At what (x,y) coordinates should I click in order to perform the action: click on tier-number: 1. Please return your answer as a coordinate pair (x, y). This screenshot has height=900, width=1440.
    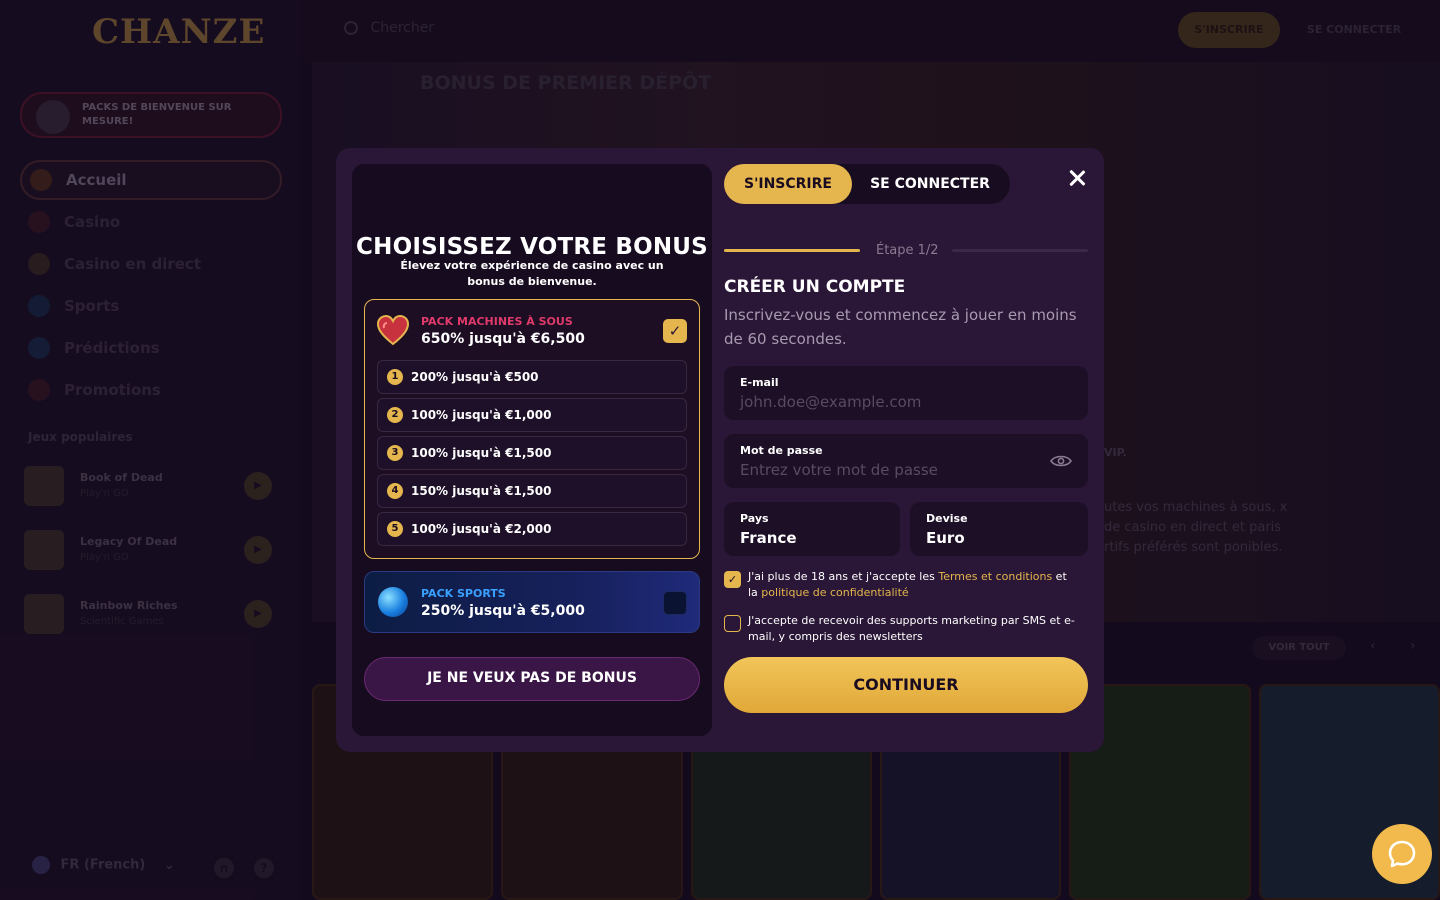
    Looking at the image, I should click on (395, 377).